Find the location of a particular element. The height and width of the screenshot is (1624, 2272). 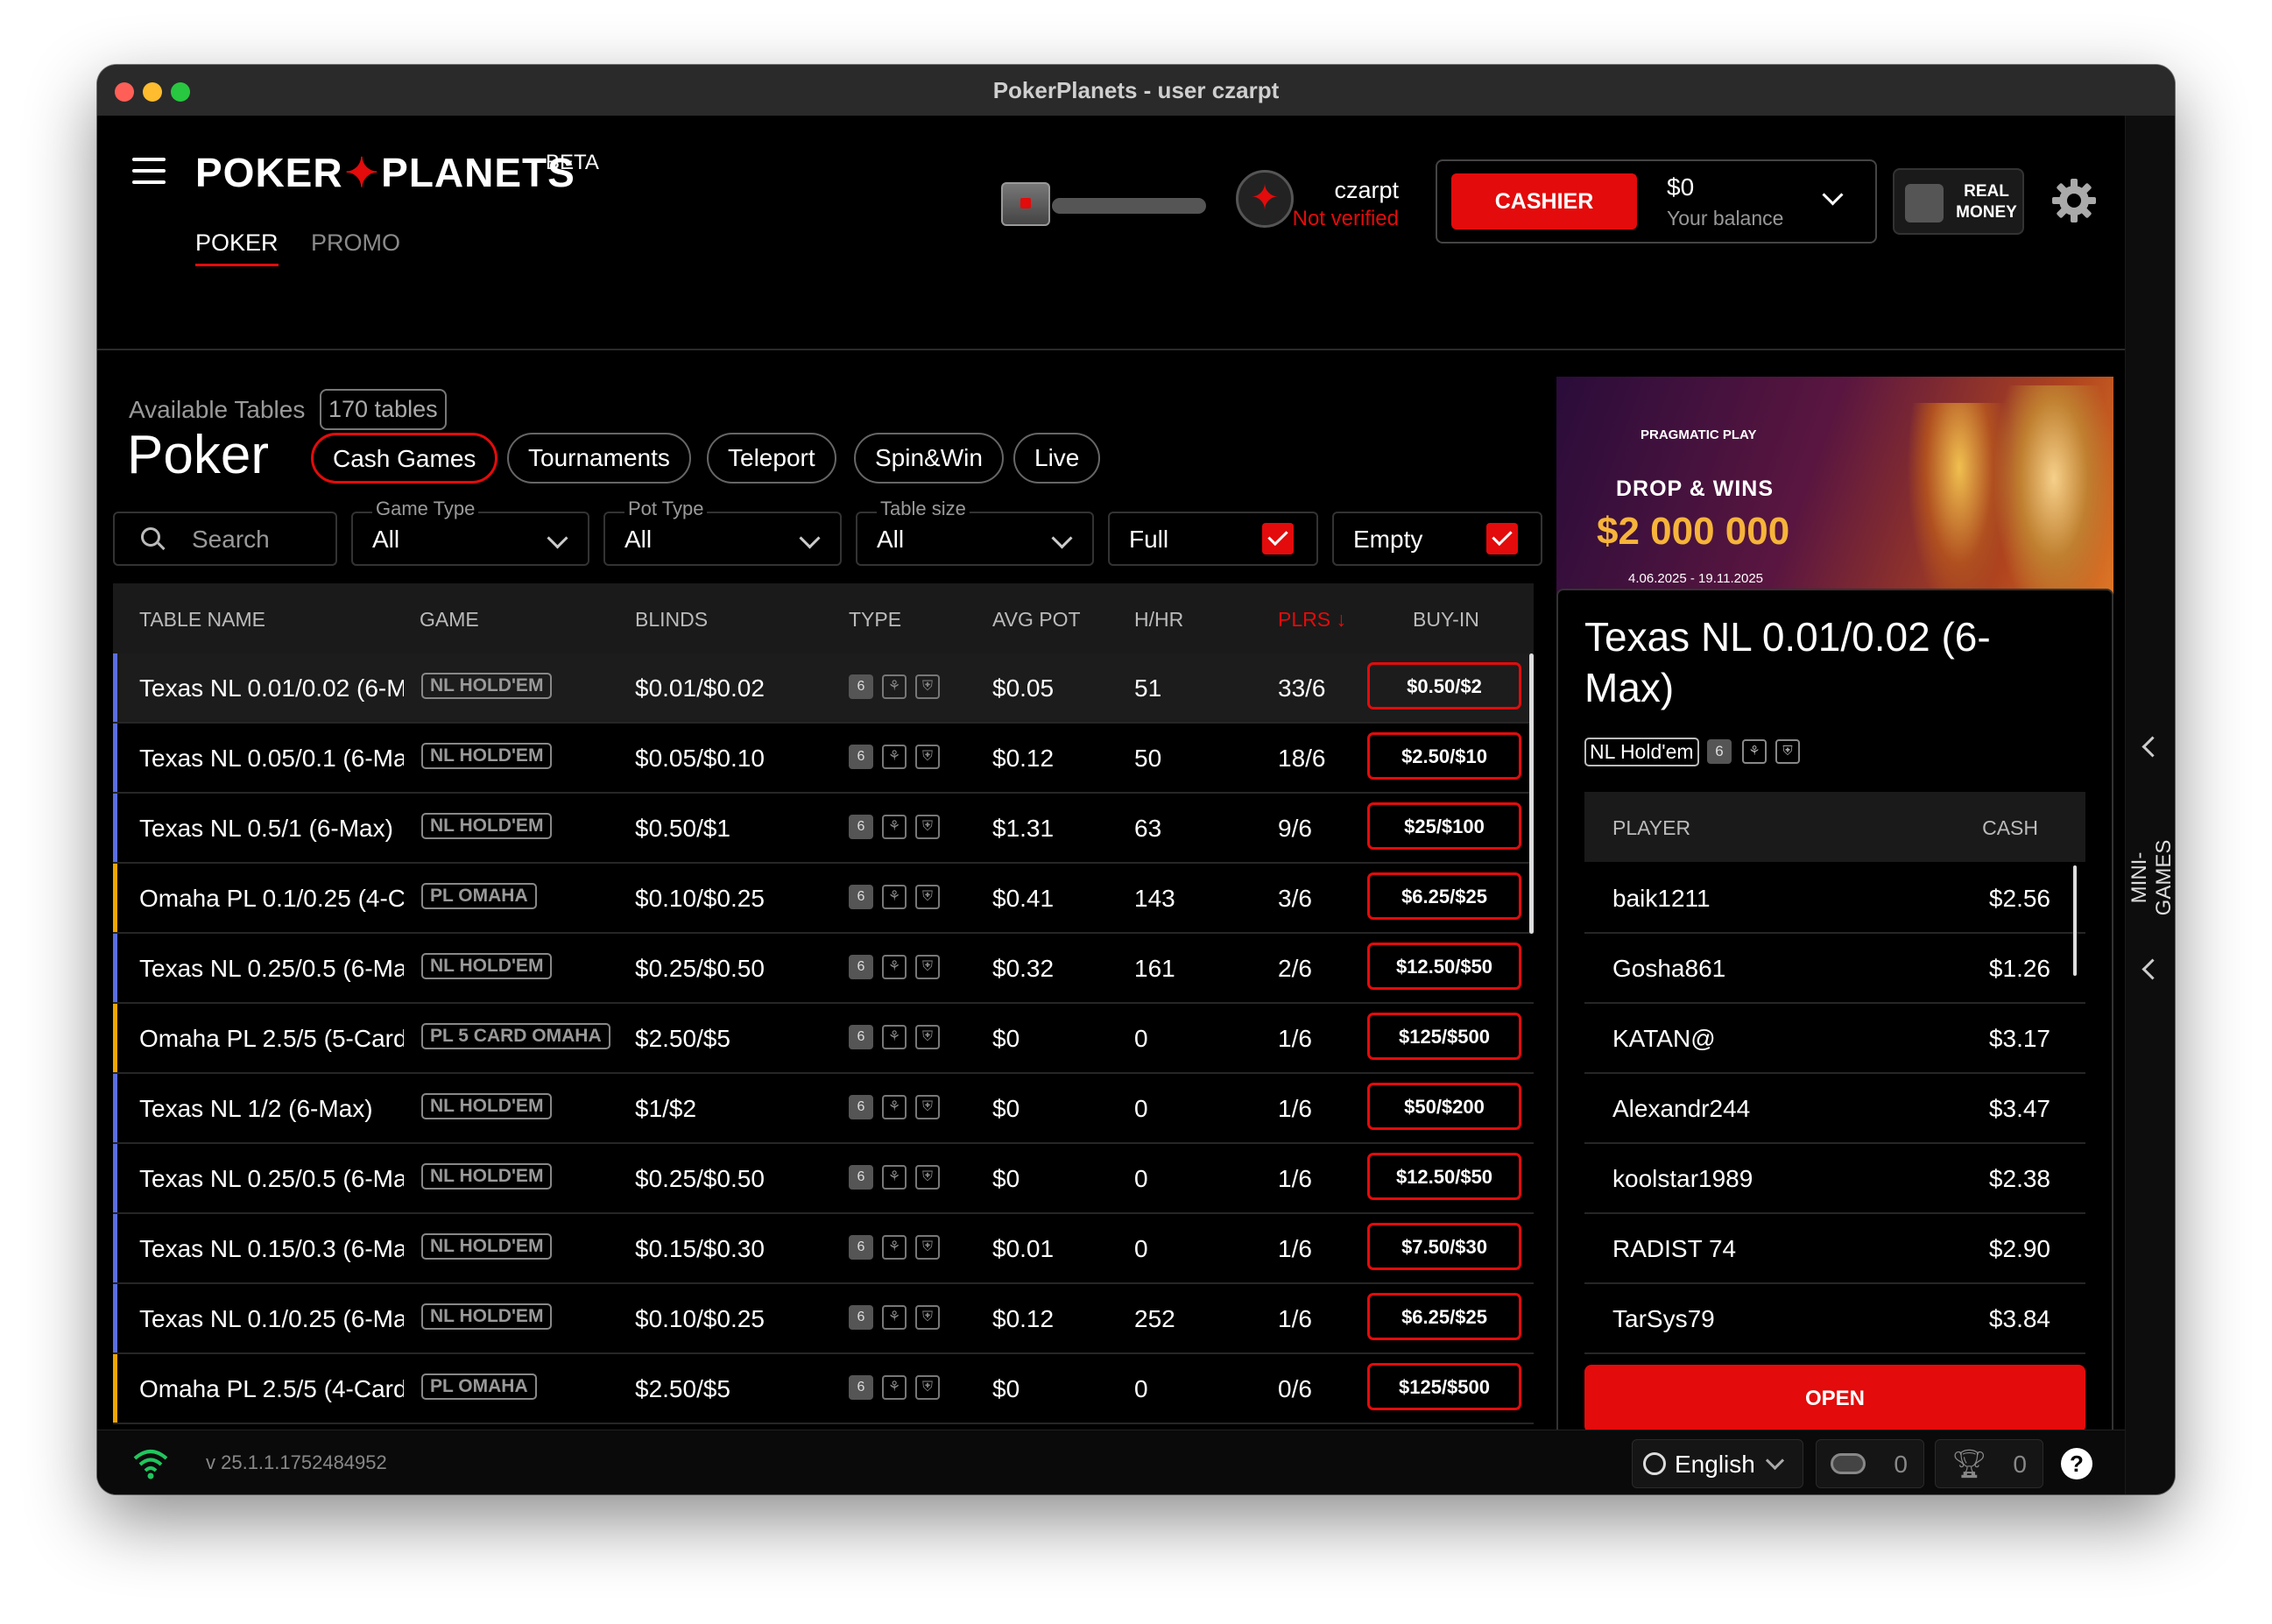

col-players: PLRS ↓ is located at coordinates (1312, 620).